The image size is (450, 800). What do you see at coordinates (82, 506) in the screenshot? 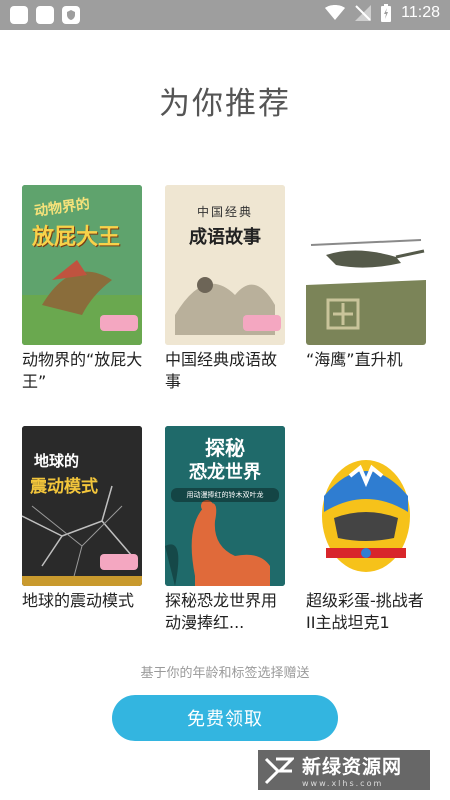
I see `book-cover-4: 地球的 震动模式` at bounding box center [82, 506].